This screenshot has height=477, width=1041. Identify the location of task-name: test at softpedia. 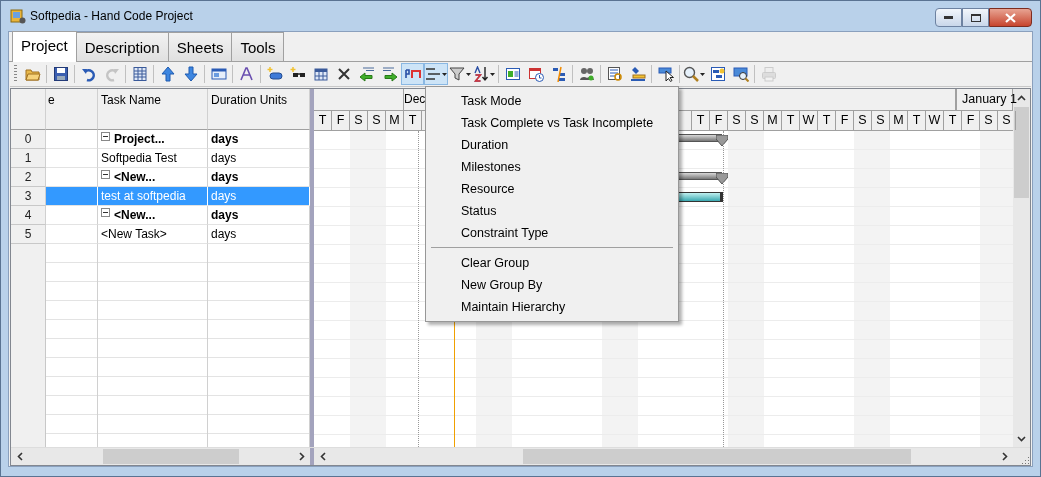
(143, 196).